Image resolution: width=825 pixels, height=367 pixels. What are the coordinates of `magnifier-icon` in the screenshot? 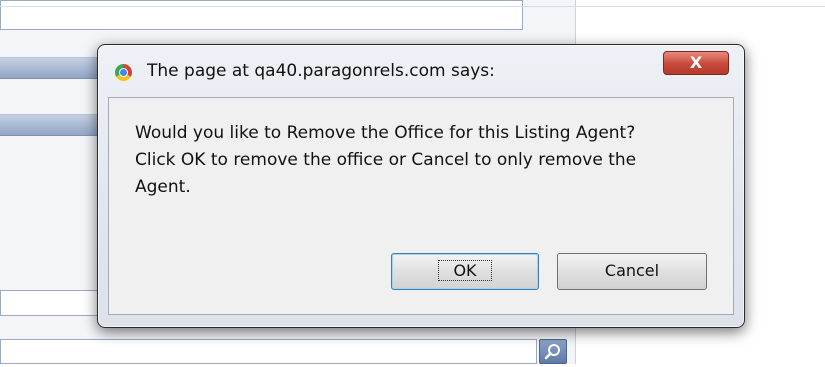 It's located at (552, 352).